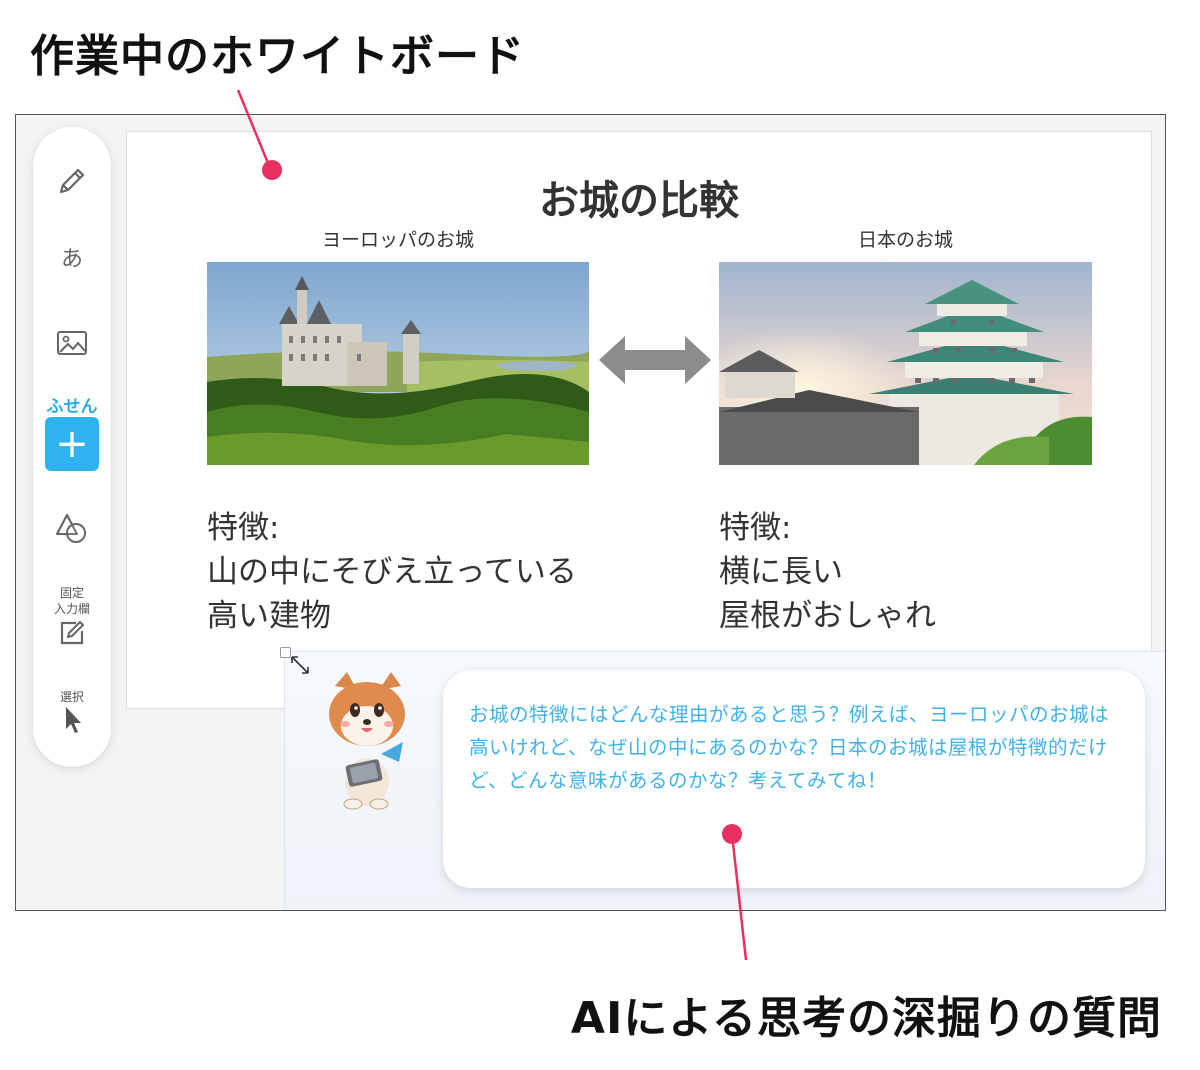 This screenshot has width=1200, height=1070. I want to click on shapes-tool, so click(72, 528).